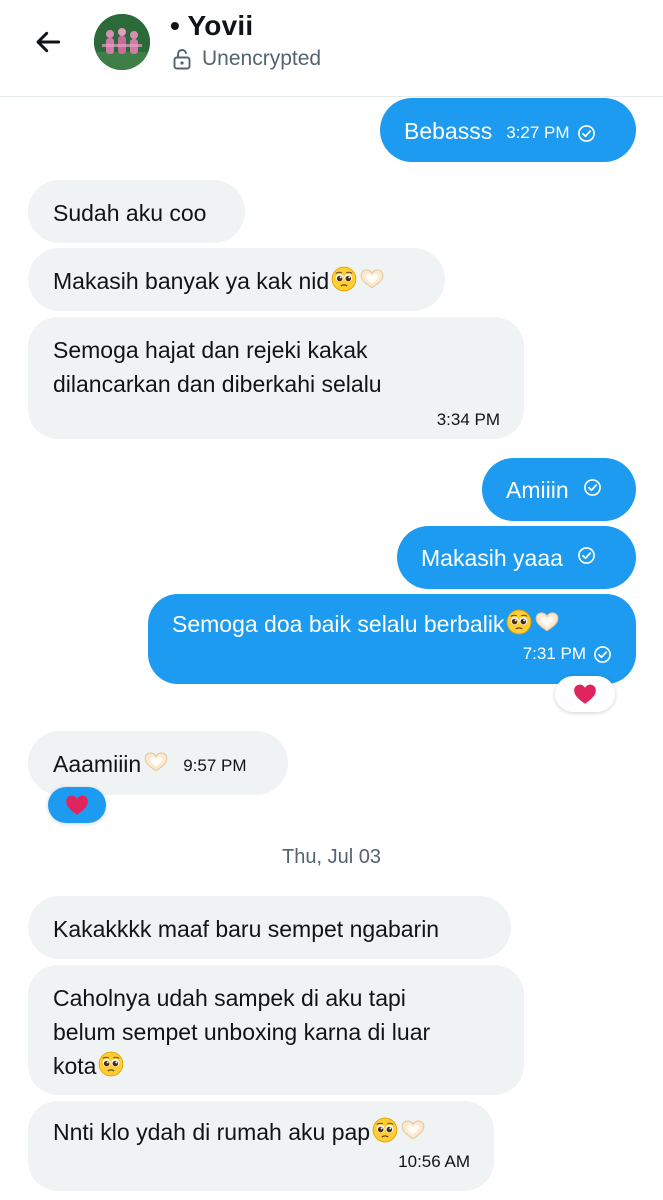 The width and height of the screenshot is (663, 1200). Describe the element at coordinates (448, 131) in the screenshot. I see `message-text: Bebasss` at that location.